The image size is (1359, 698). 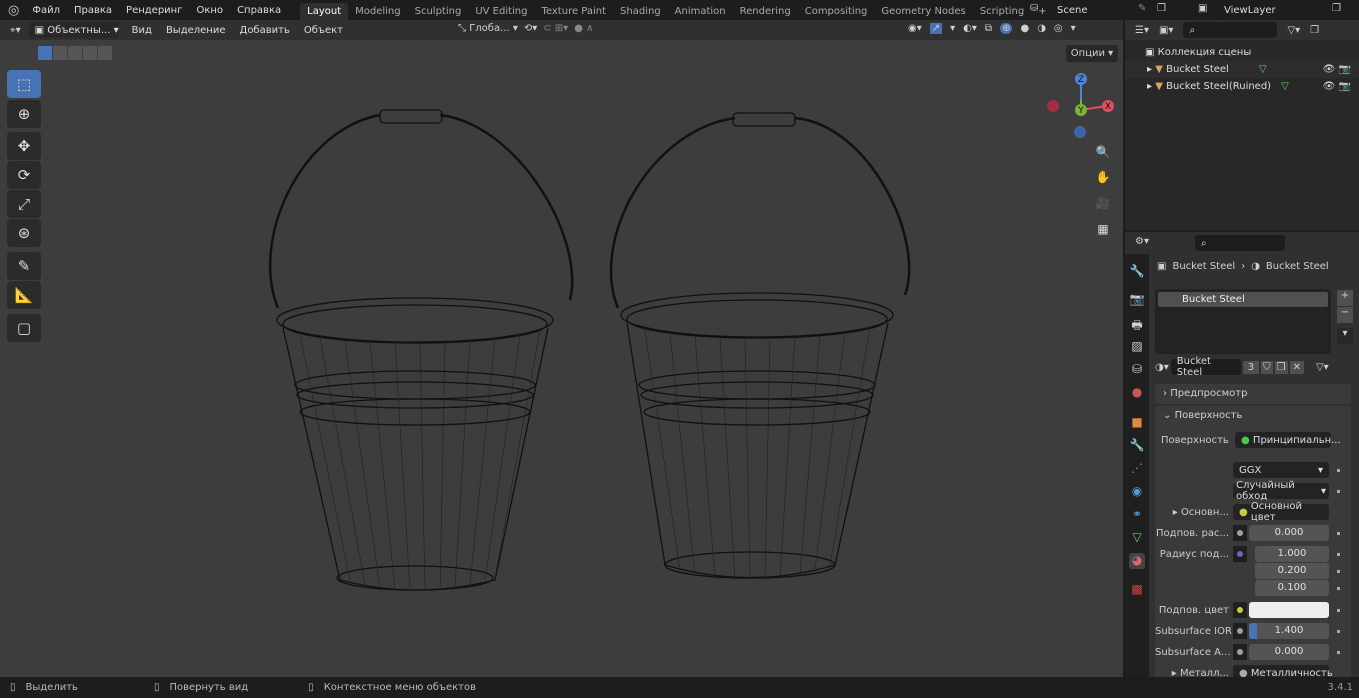 What do you see at coordinates (1053, 106) in the screenshot?
I see `gizmo-neg-x-axis` at bounding box center [1053, 106].